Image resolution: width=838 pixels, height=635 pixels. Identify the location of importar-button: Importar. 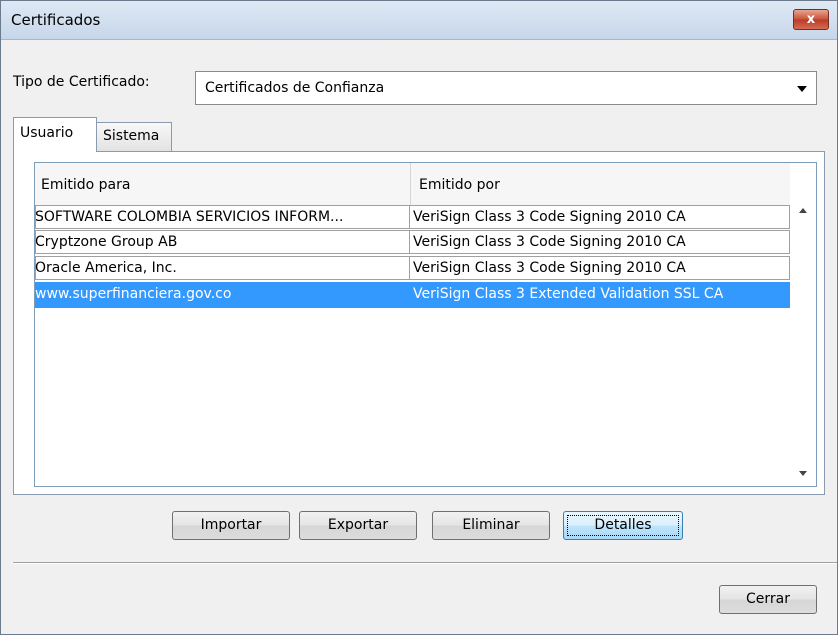
(231, 525).